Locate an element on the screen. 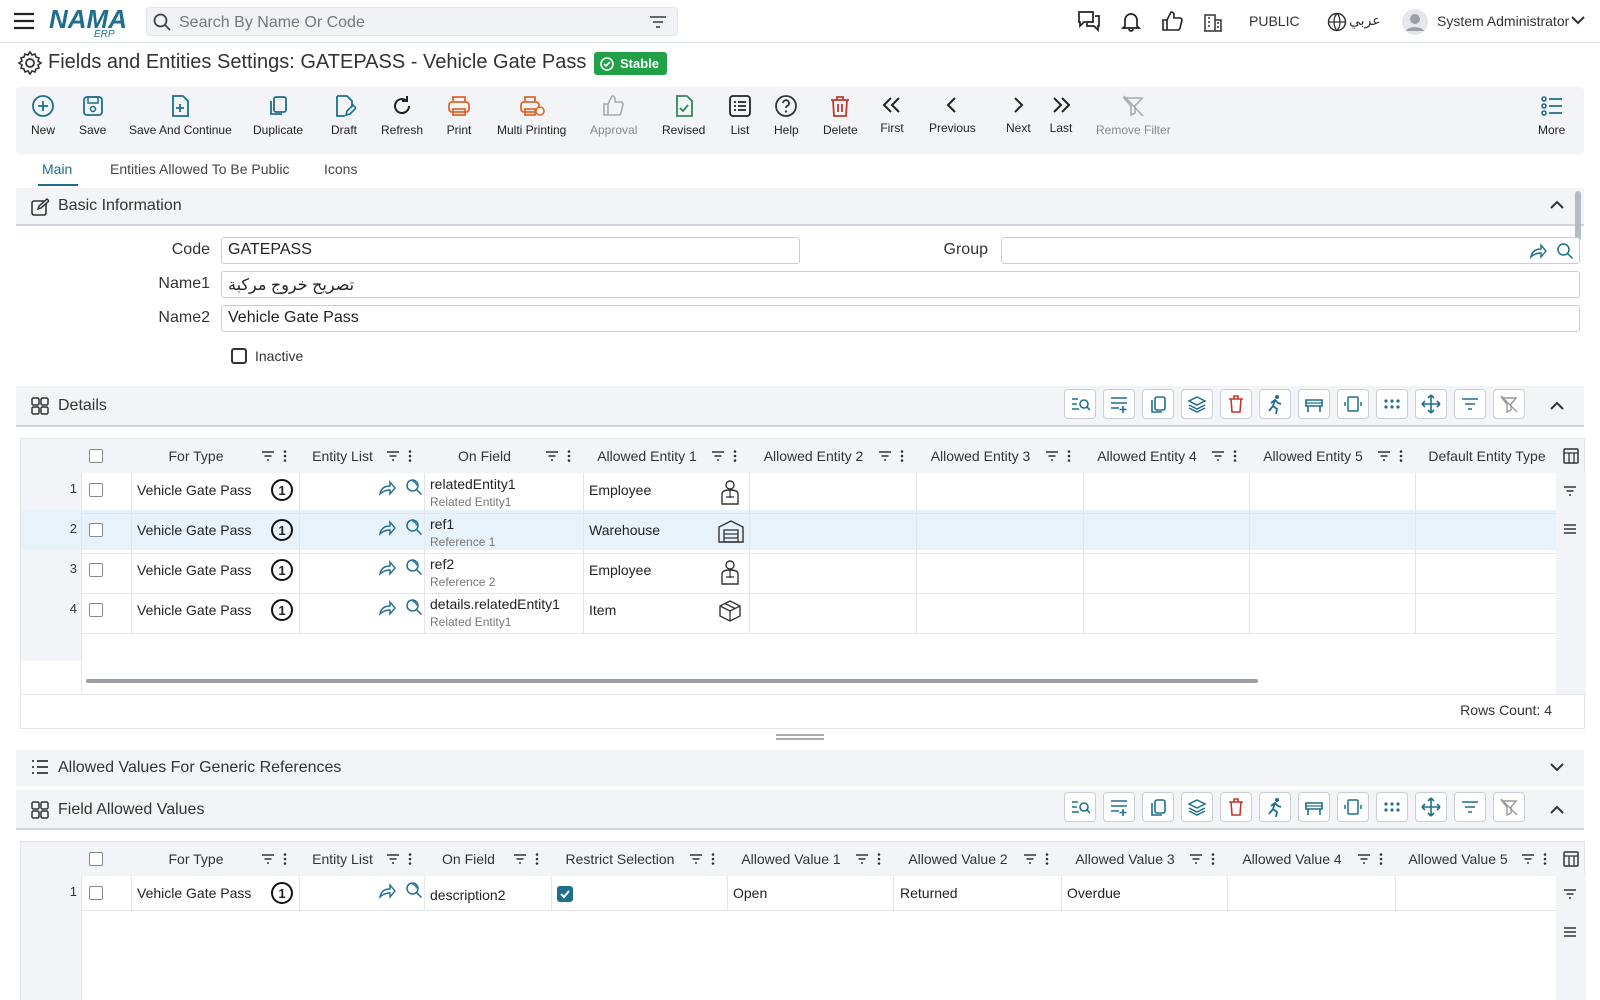  draft-button: Draft is located at coordinates (344, 115).